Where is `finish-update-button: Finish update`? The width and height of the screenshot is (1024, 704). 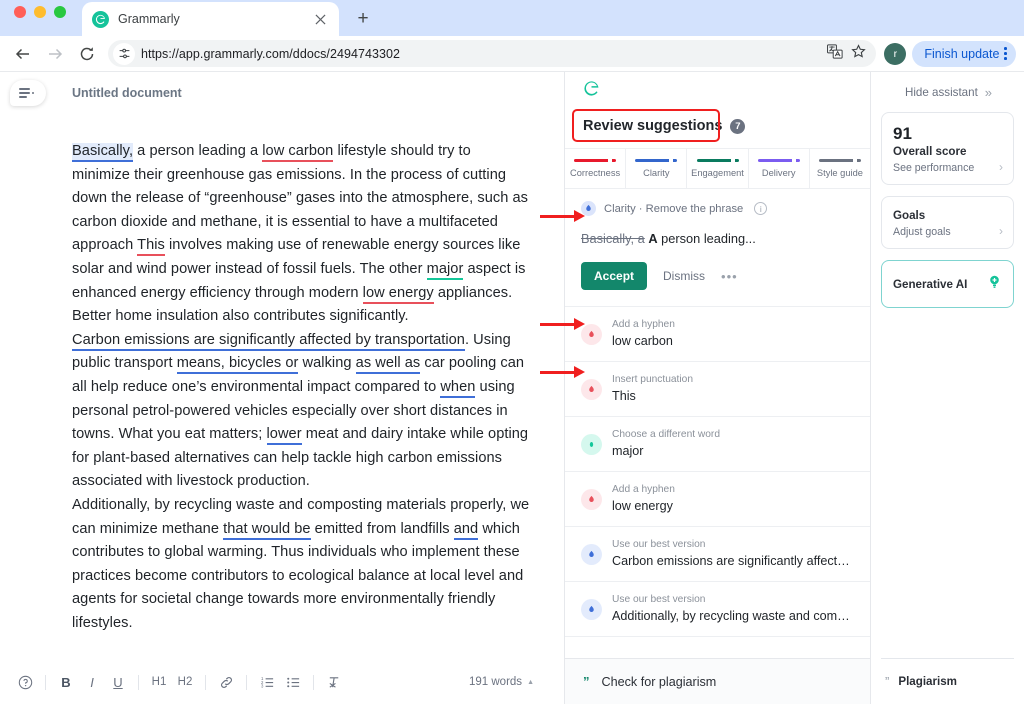
finish-update-button: Finish update is located at coordinates (964, 53).